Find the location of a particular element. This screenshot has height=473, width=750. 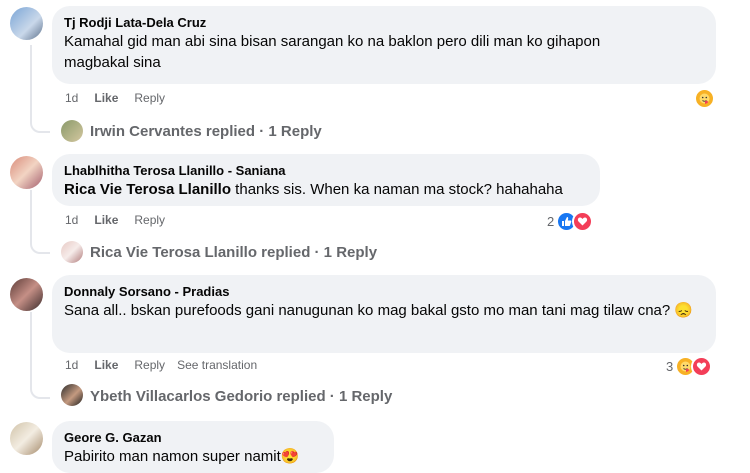

comment-author: Geore G. Gazan is located at coordinates (193, 437).